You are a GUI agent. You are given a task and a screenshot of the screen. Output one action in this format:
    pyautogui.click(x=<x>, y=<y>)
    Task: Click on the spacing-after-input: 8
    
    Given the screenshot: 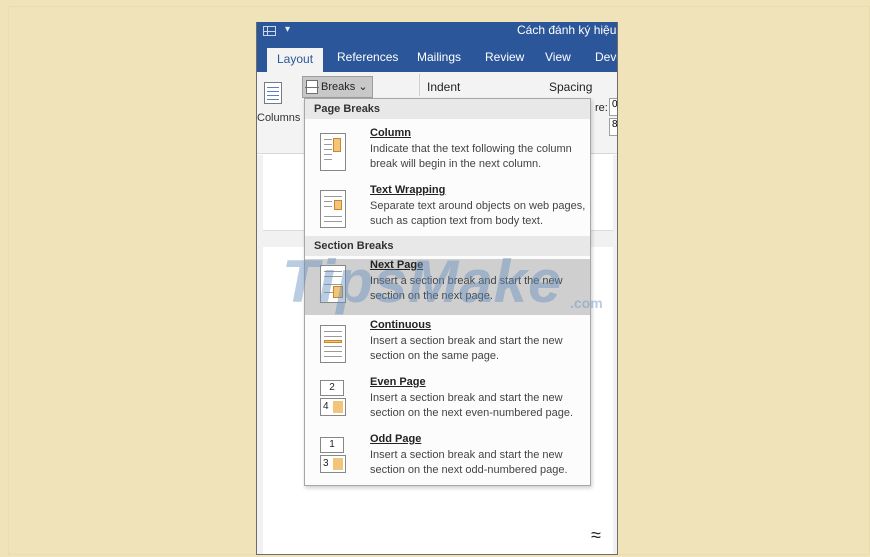 What is the action you would take?
    pyautogui.click(x=613, y=127)
    